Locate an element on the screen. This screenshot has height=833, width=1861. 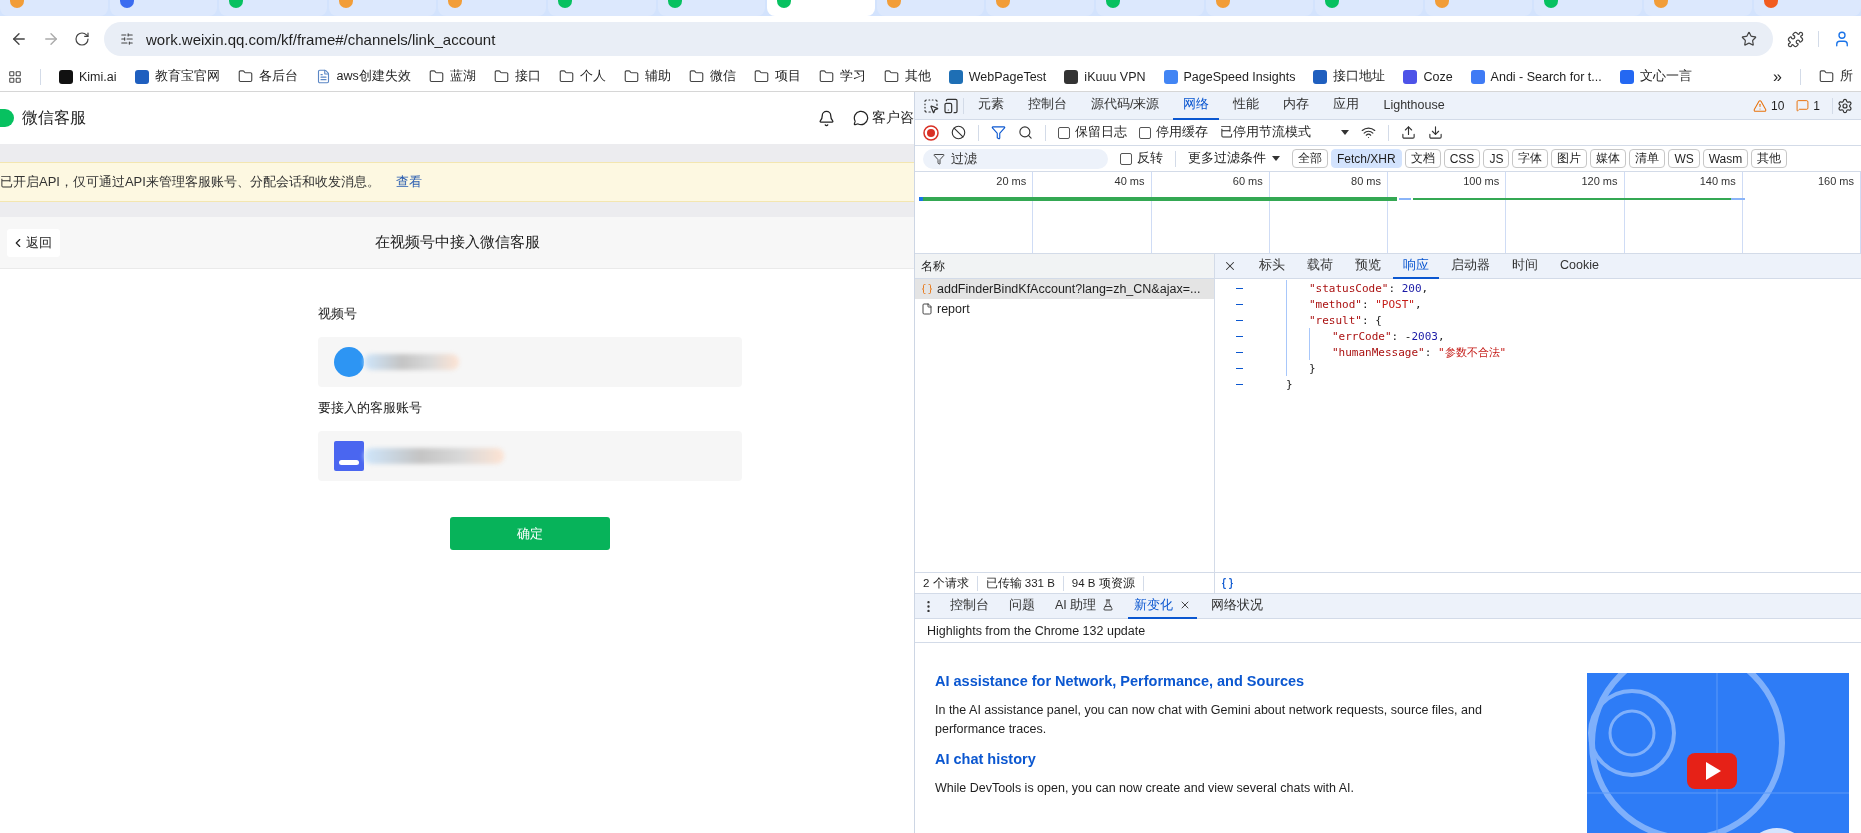
type-filter-chip: 图片 is located at coordinates (1569, 158).